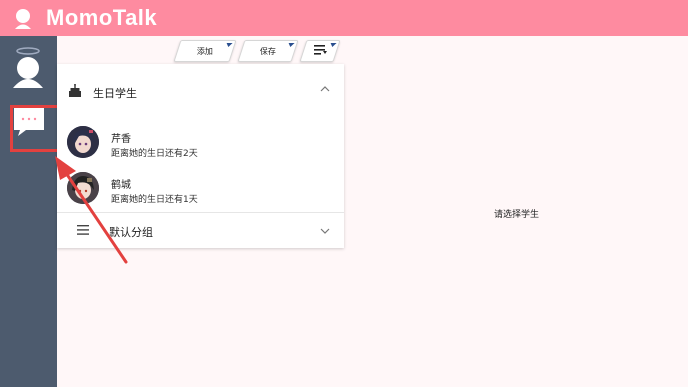  Describe the element at coordinates (517, 215) in the screenshot. I see `empty-selection-hint: 请选择学生` at that location.